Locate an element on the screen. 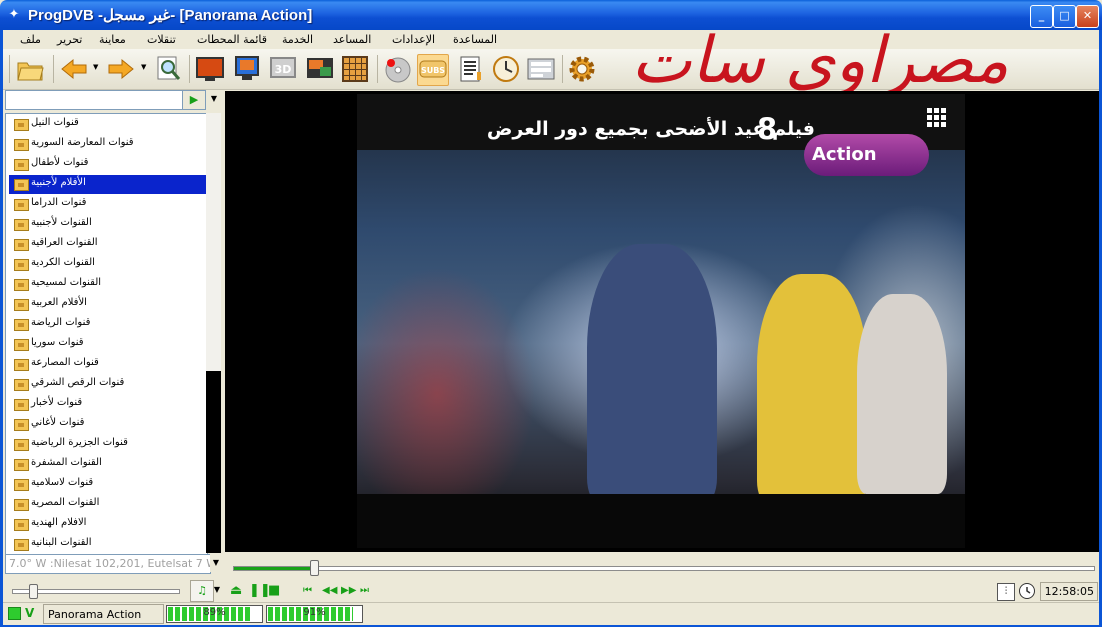  audio-track-icon: ♫ is located at coordinates (202, 591).